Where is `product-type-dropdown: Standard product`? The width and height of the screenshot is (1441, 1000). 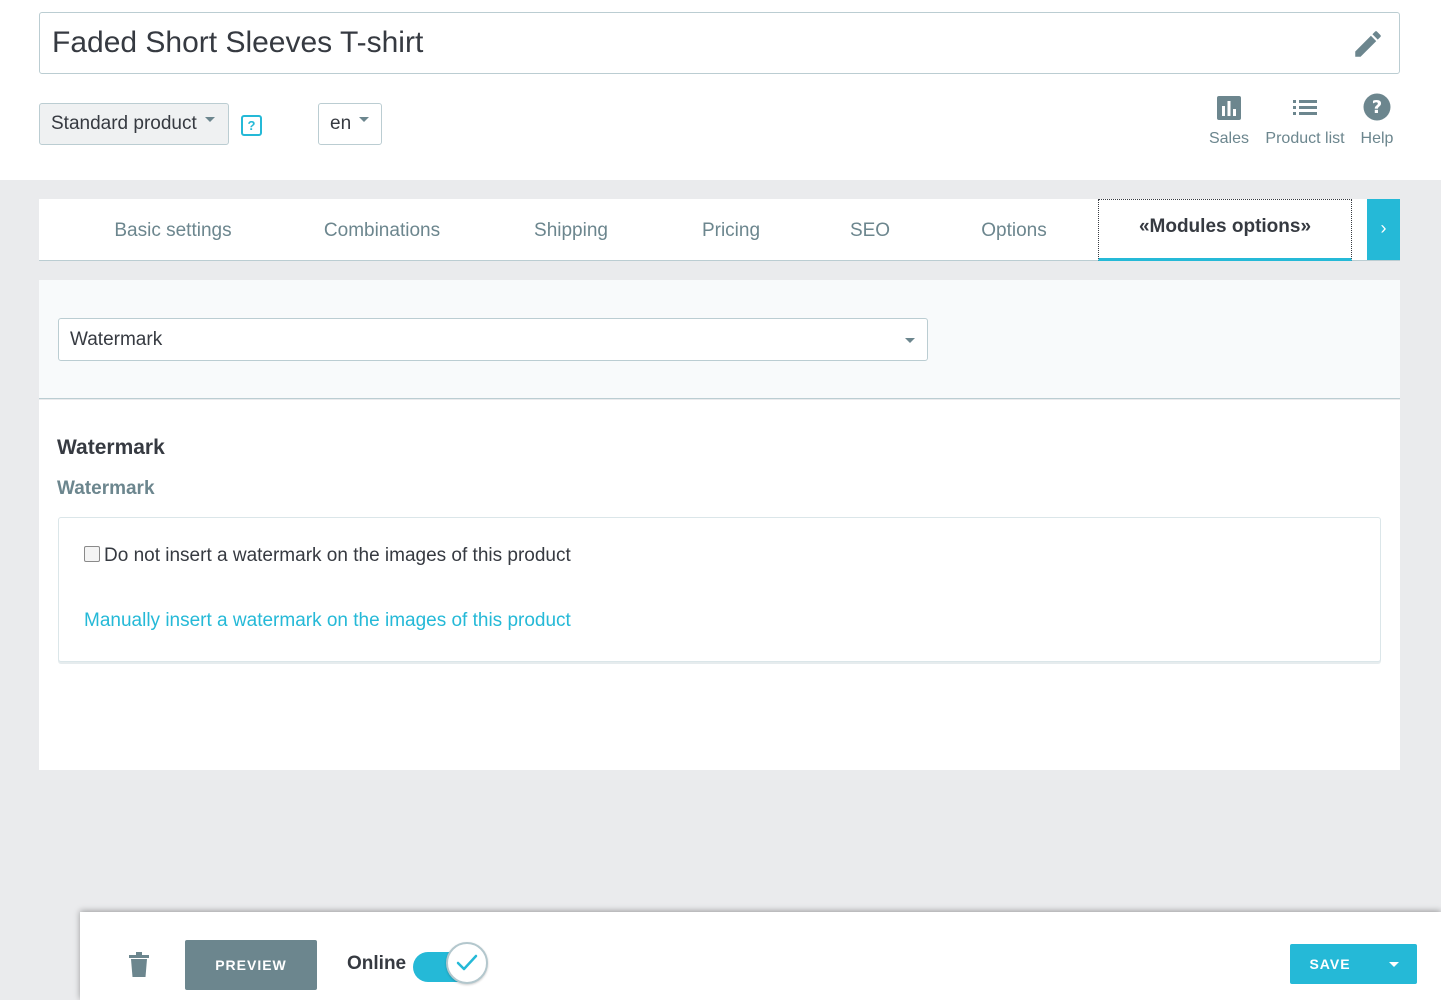
product-type-dropdown: Standard product is located at coordinates (134, 124).